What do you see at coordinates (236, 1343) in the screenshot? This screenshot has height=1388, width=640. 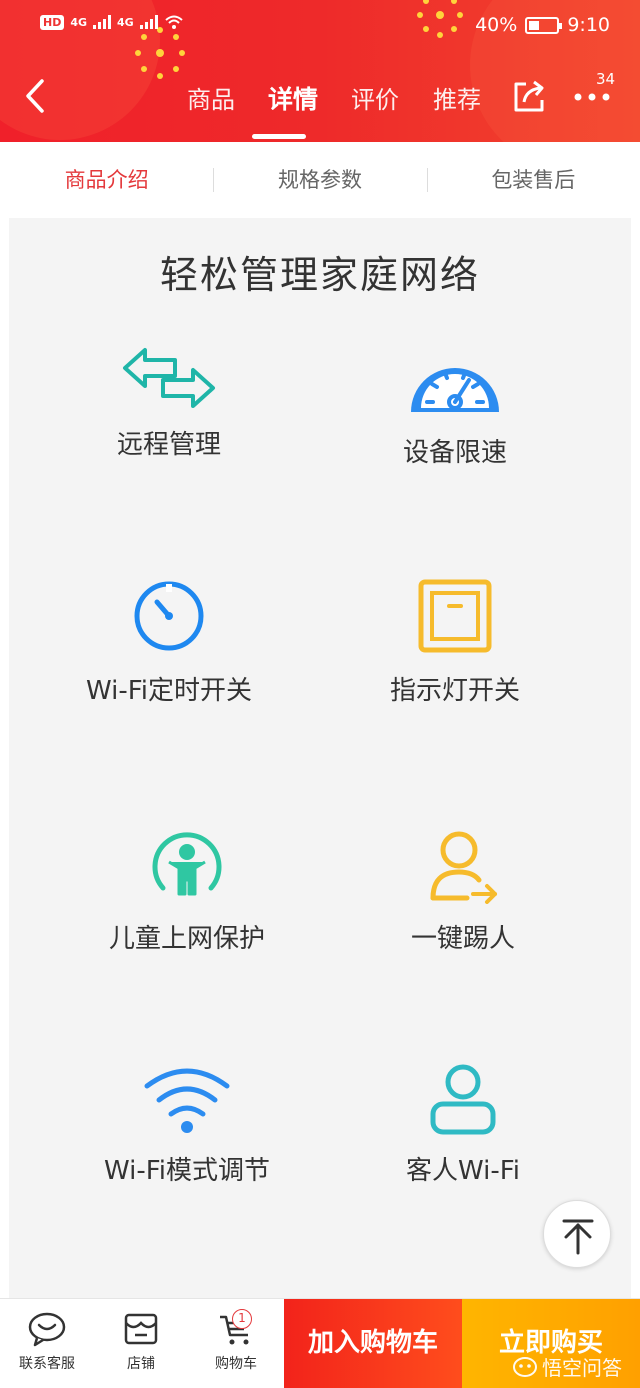 I see `cart-button: 购物车 1` at bounding box center [236, 1343].